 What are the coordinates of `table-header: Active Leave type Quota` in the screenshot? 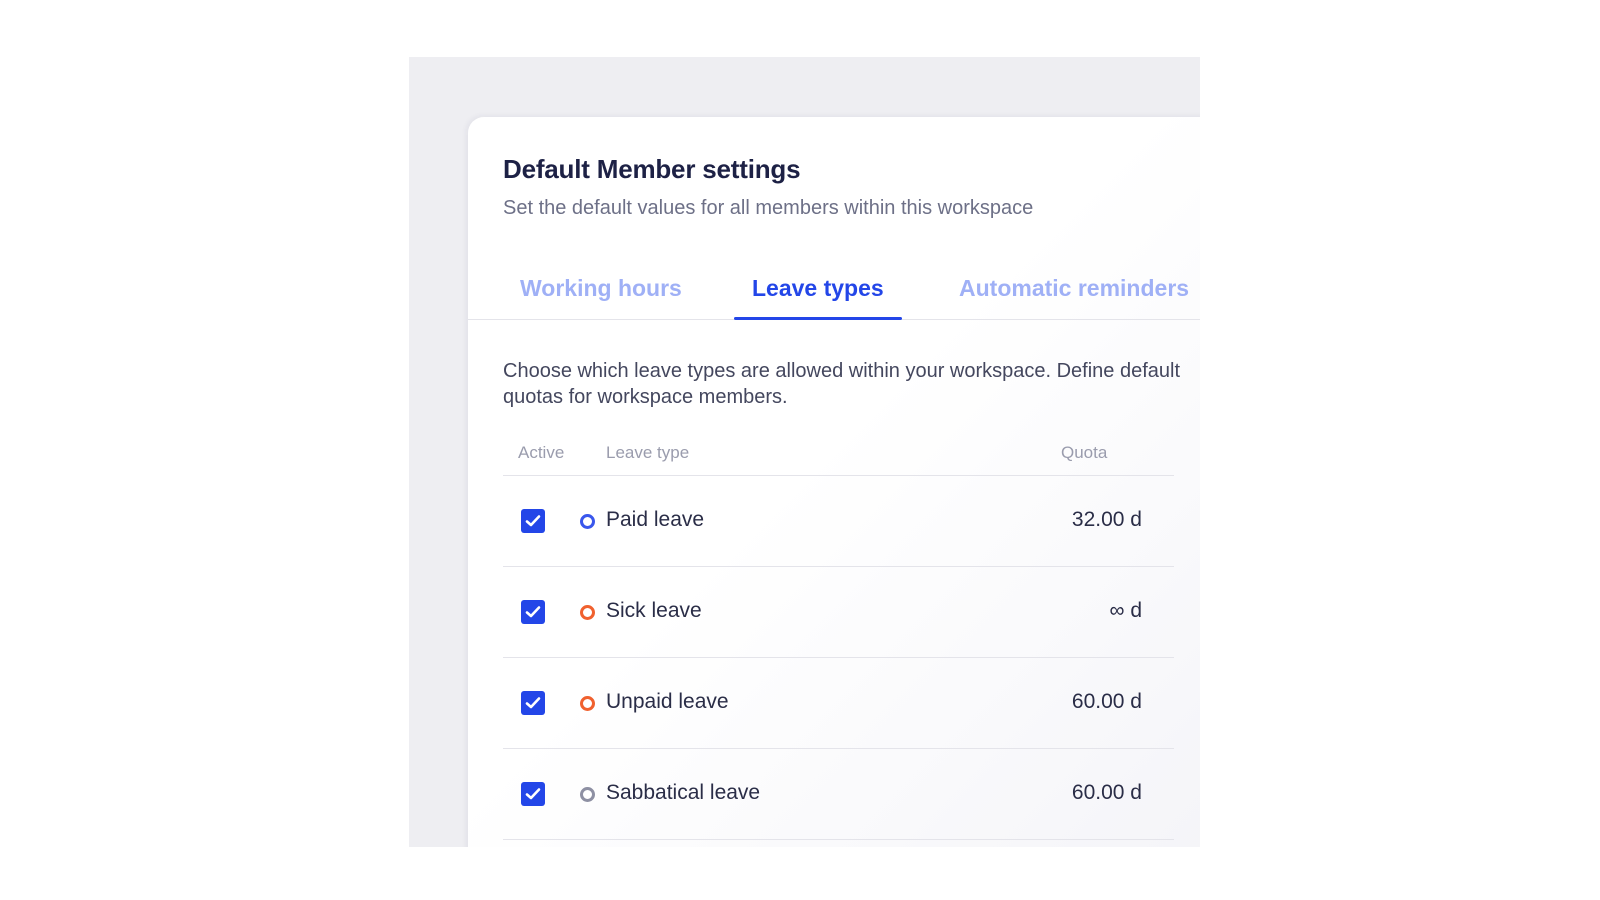 It's located at (838, 455).